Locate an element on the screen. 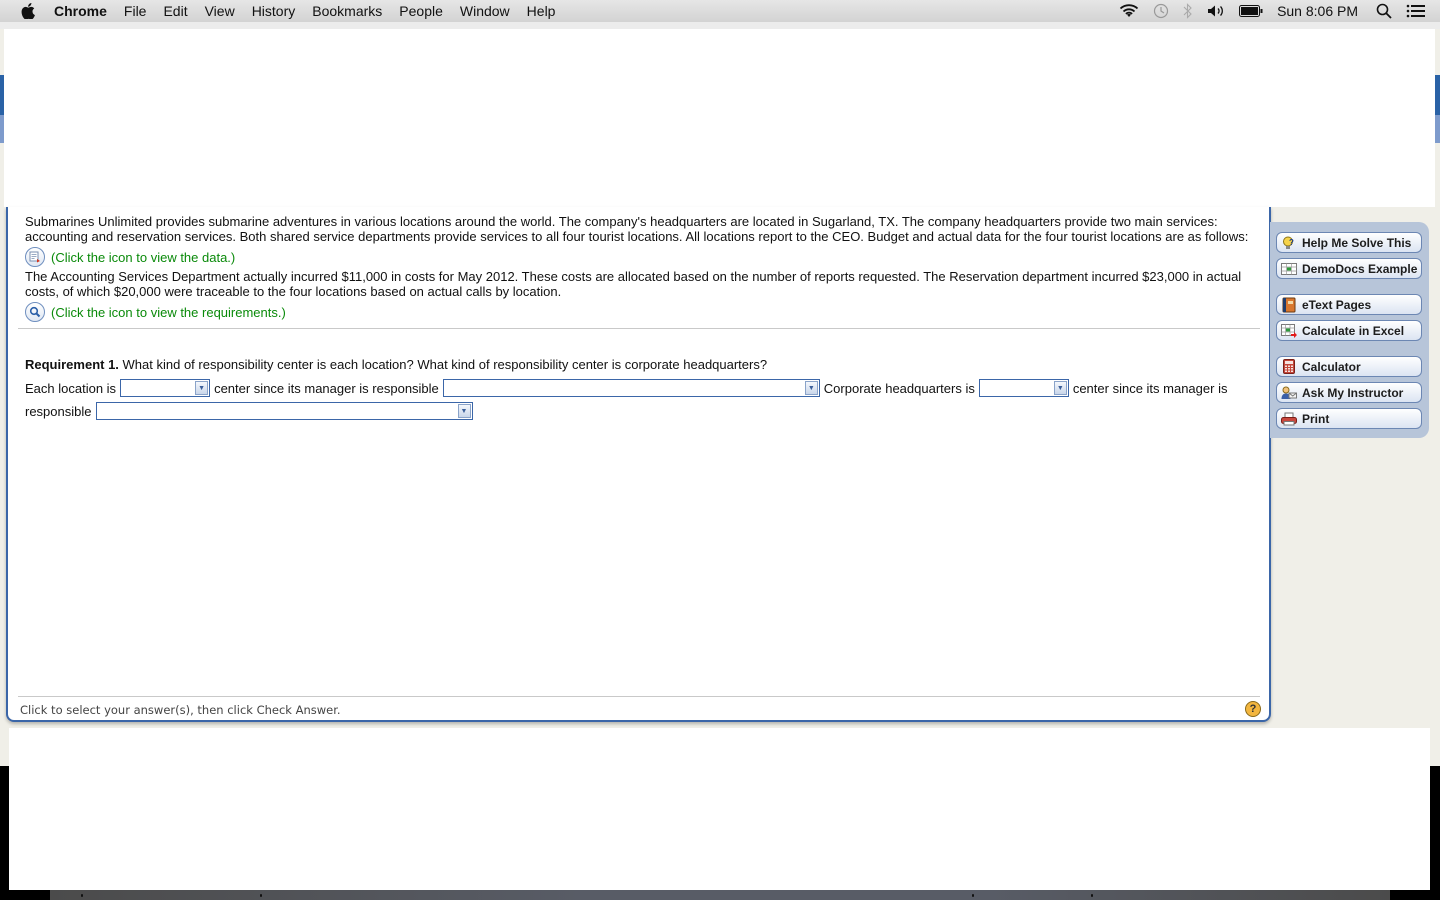  book-icon is located at coordinates (1289, 305).